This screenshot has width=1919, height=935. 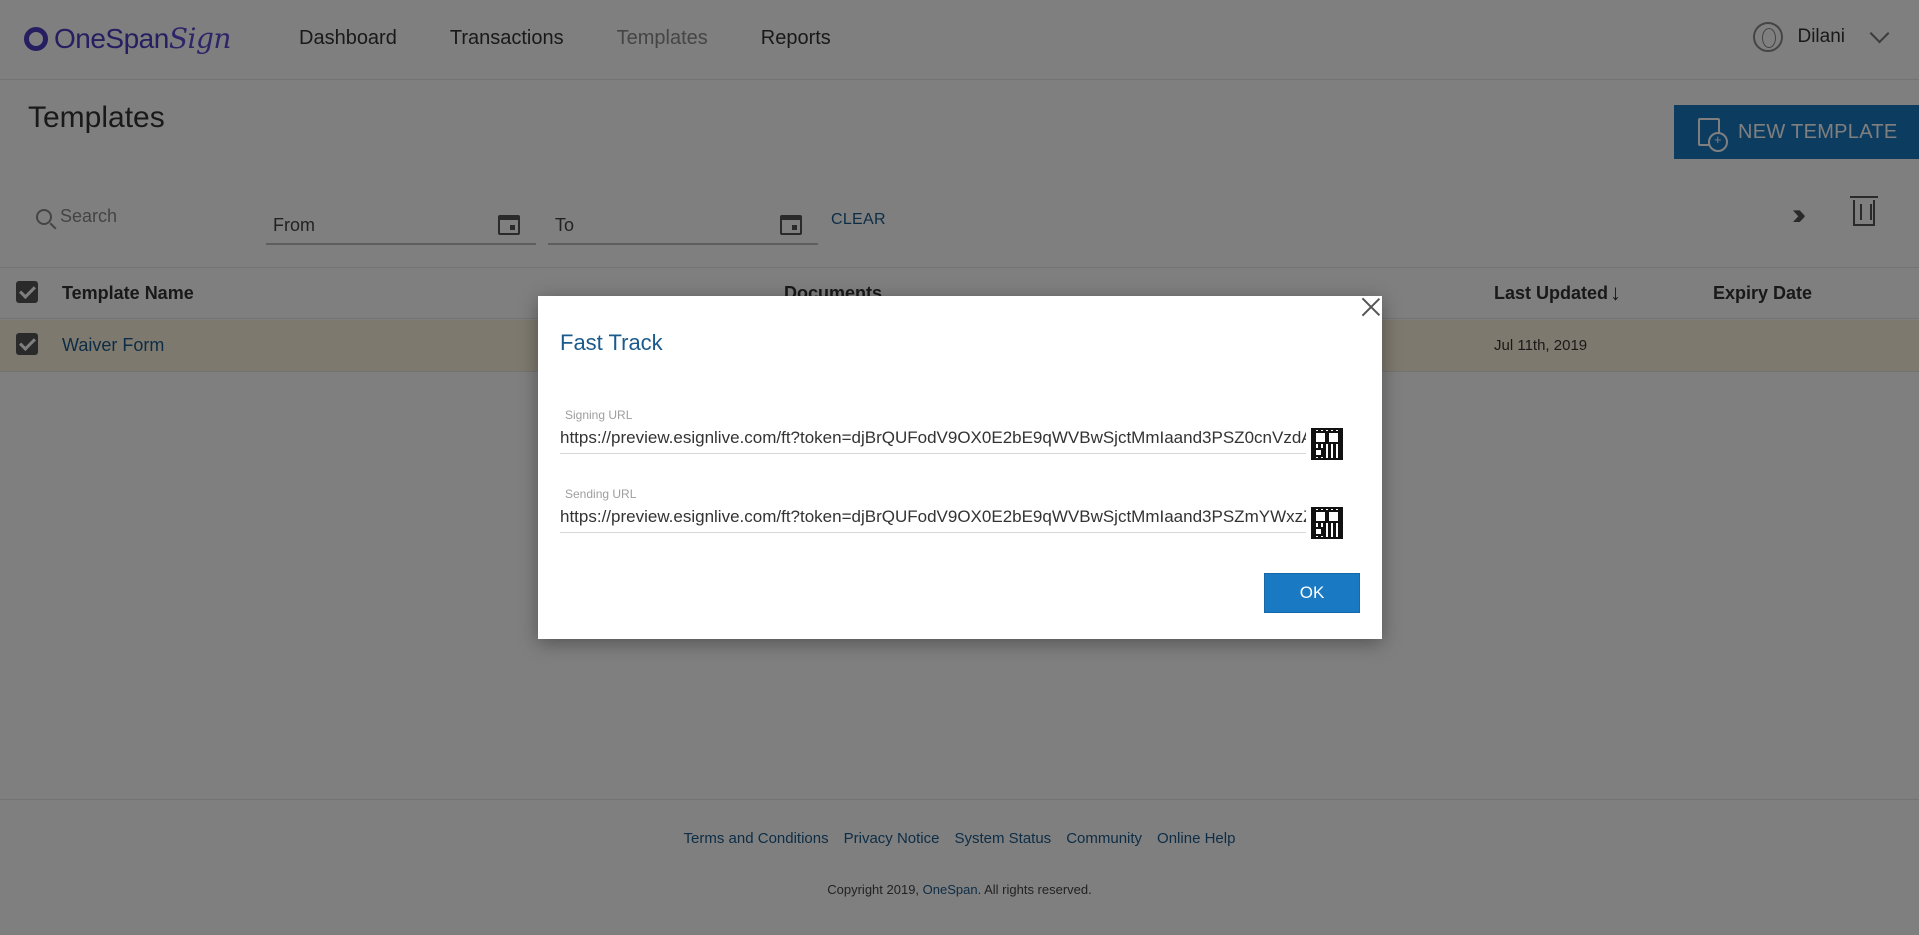 I want to click on ok-button: OK, so click(x=1312, y=593).